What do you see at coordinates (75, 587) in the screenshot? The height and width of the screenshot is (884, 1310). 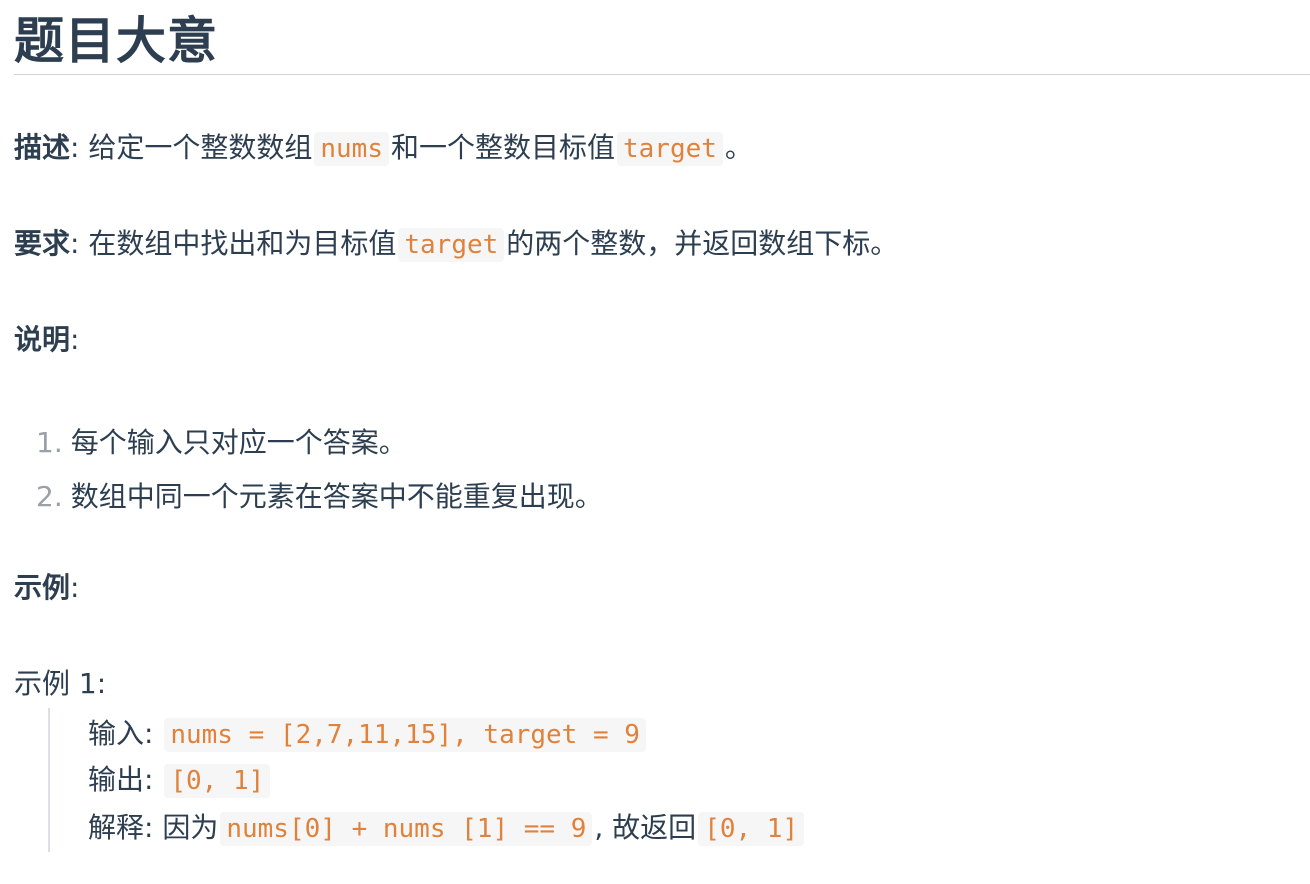 I see `examples-colon: :` at bounding box center [75, 587].